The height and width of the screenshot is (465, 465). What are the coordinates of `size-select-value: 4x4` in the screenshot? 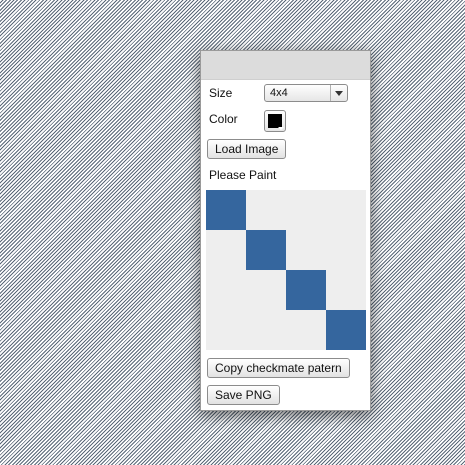 It's located at (279, 93).